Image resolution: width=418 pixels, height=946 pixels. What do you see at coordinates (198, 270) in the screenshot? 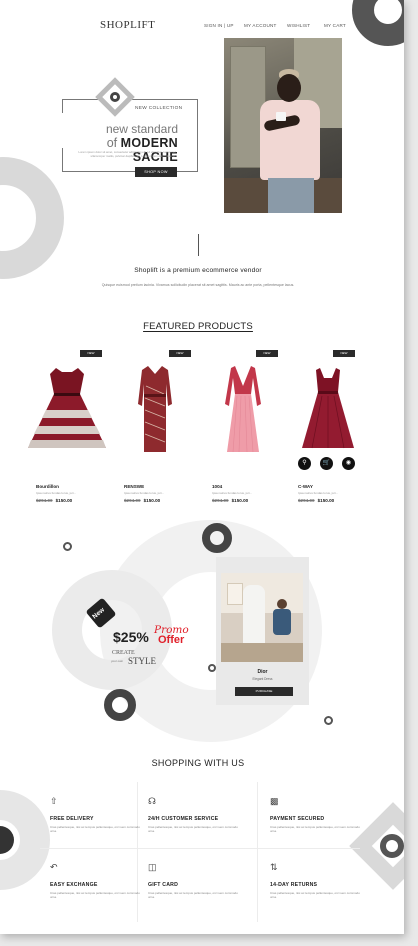
I see `intro-tagline: Shoplift is a premium ecommerce vendor` at bounding box center [198, 270].